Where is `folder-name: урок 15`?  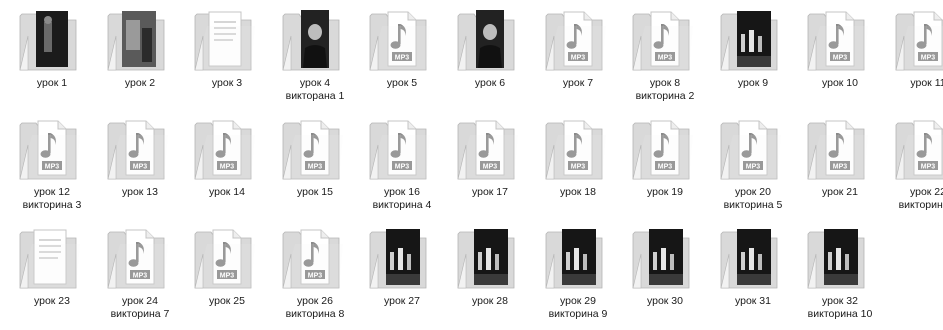 folder-name: урок 15 is located at coordinates (314, 192).